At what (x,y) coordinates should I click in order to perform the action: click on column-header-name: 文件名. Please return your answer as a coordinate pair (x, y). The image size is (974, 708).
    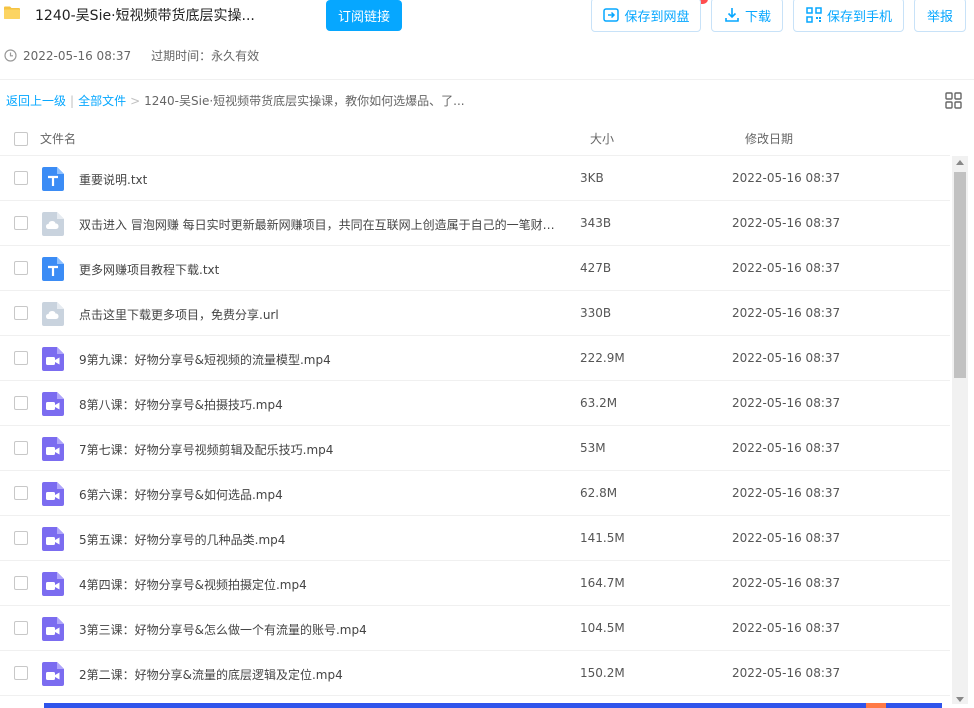
    Looking at the image, I should click on (58, 138).